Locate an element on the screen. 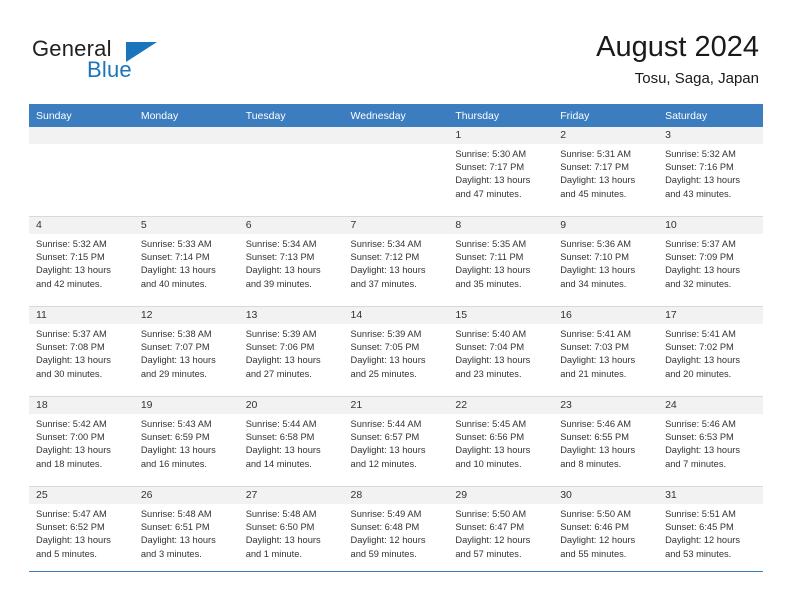 Image resolution: width=792 pixels, height=612 pixels. day-number: 17 is located at coordinates (710, 315).